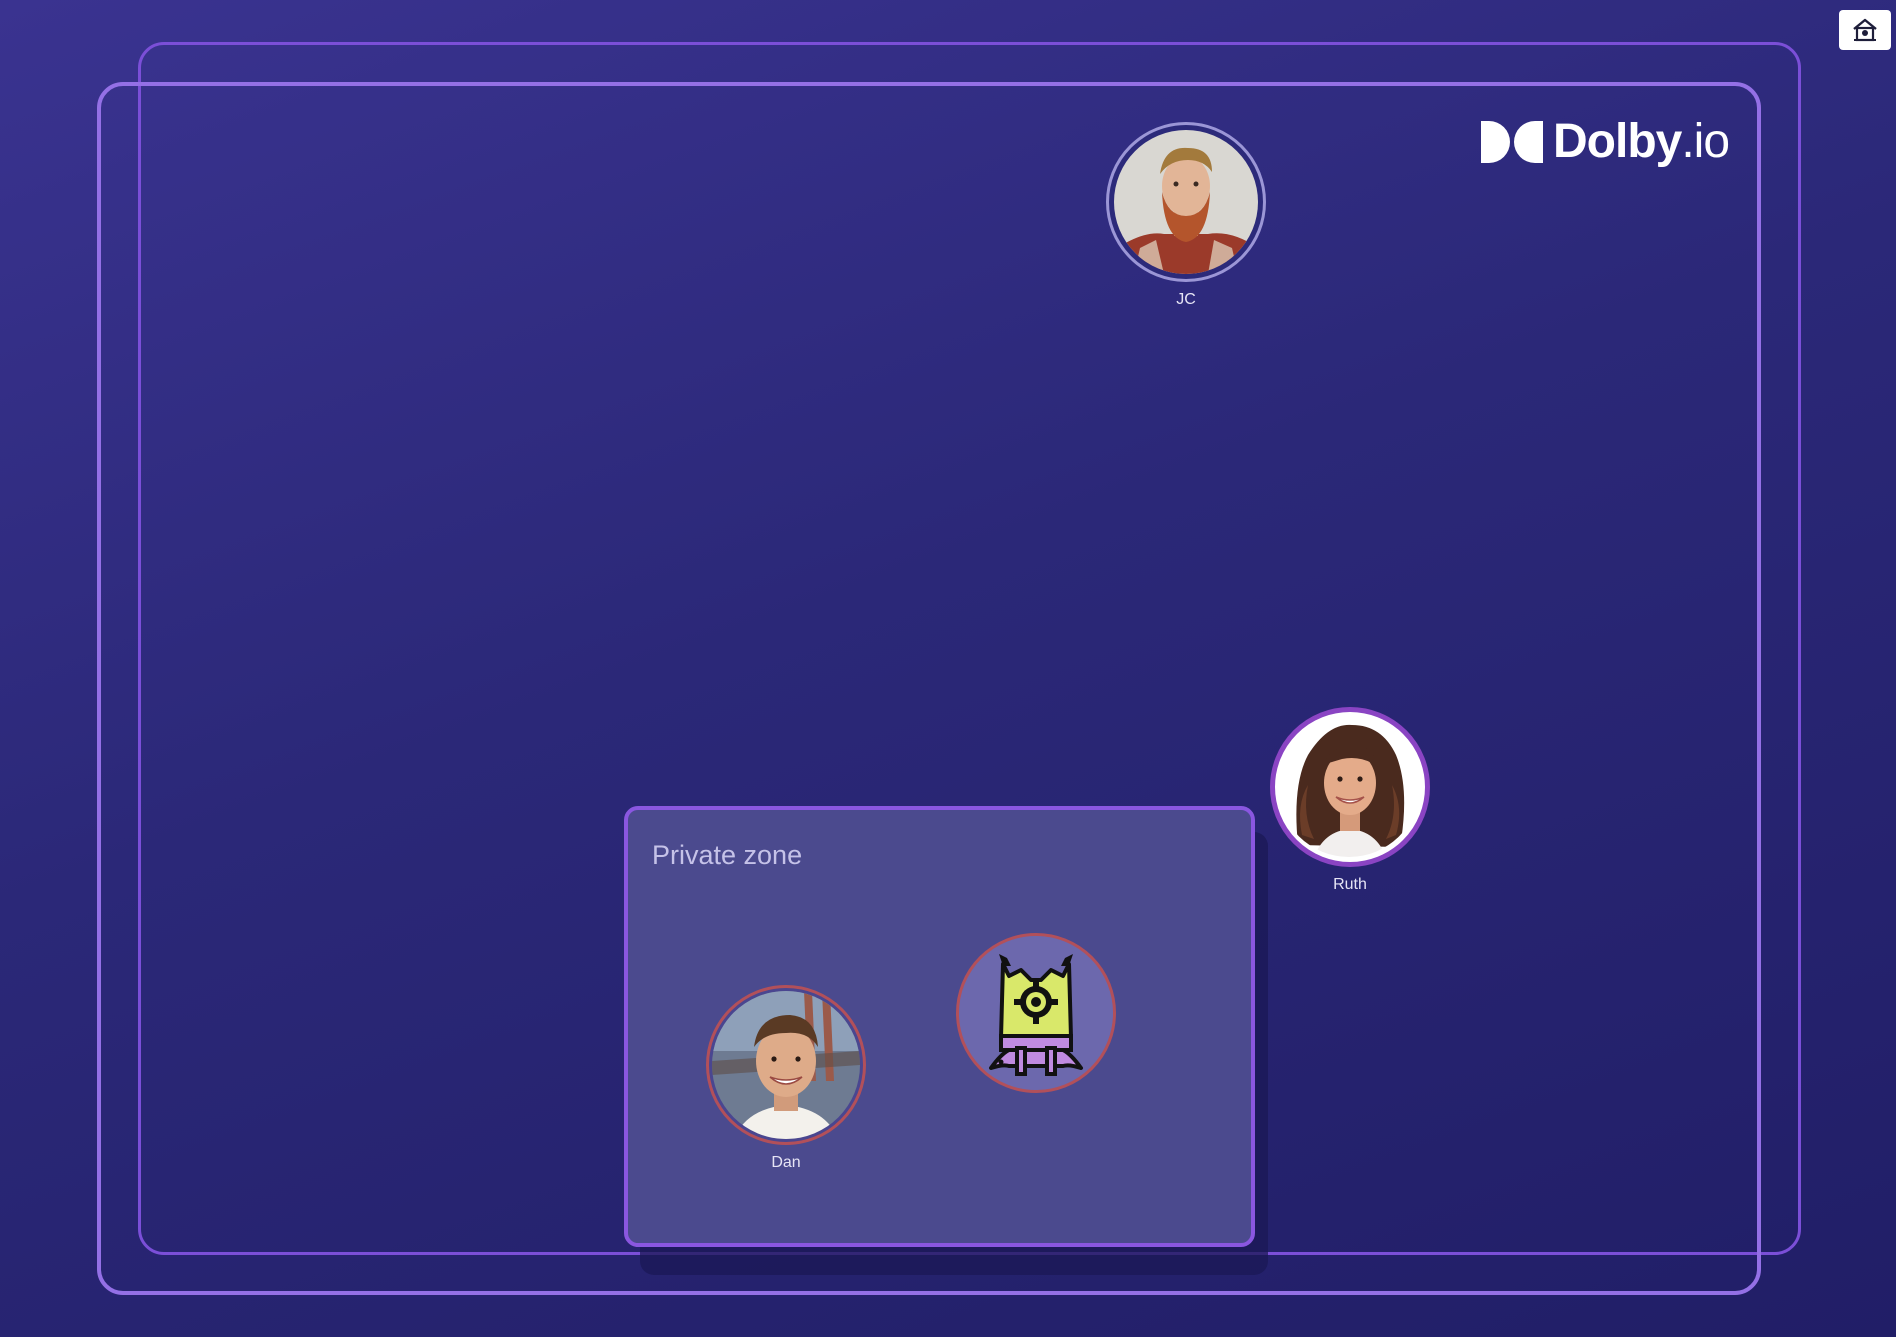 This screenshot has height=1337, width=1896. What do you see at coordinates (727, 855) in the screenshot?
I see `private-zone-title: Private zone` at bounding box center [727, 855].